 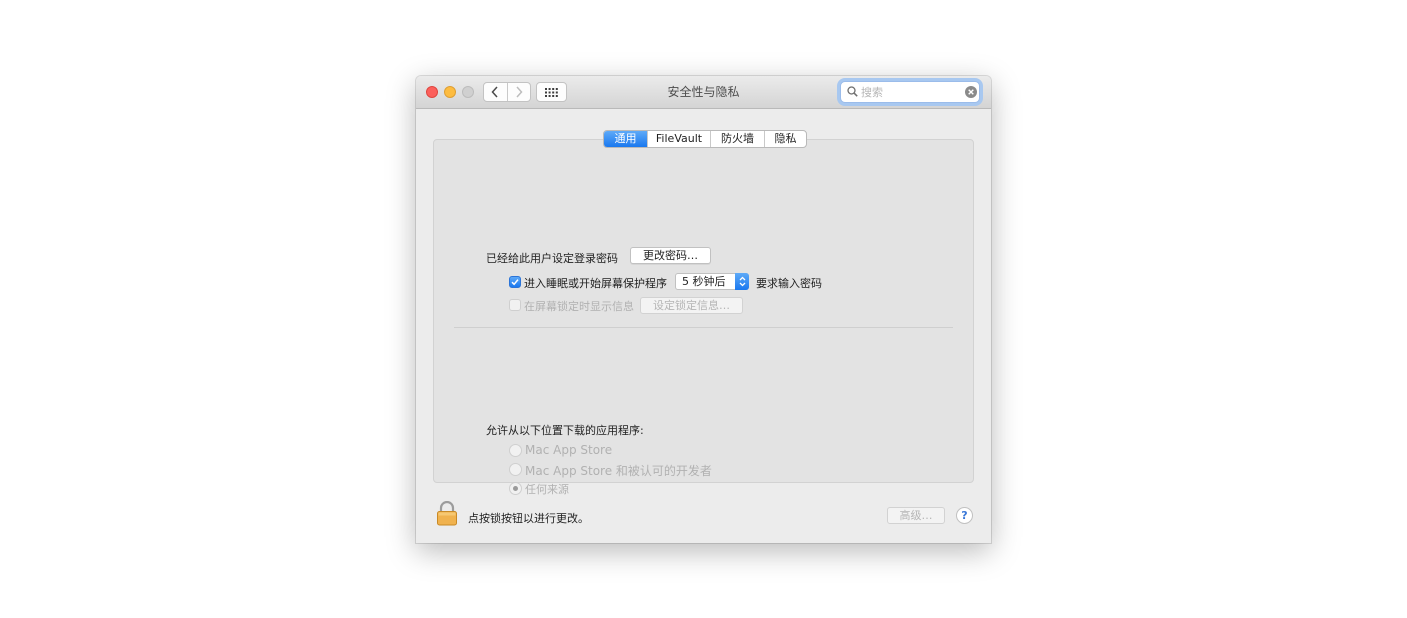 I want to click on password-delay-select: 5 秒钟后, so click(x=712, y=281).